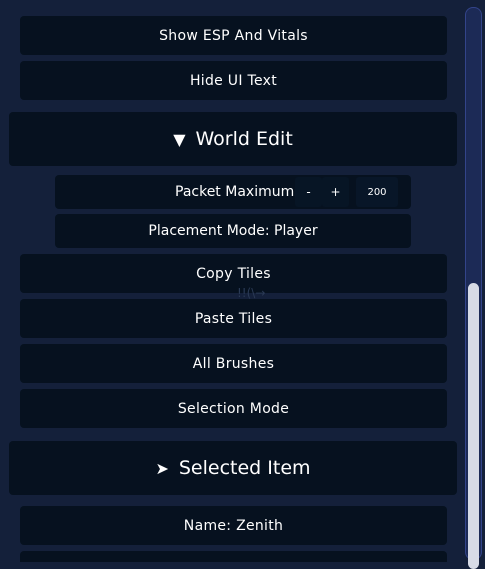 This screenshot has height=569, width=485. I want to click on packet-maximum-label: Packet Maximum, so click(235, 192).